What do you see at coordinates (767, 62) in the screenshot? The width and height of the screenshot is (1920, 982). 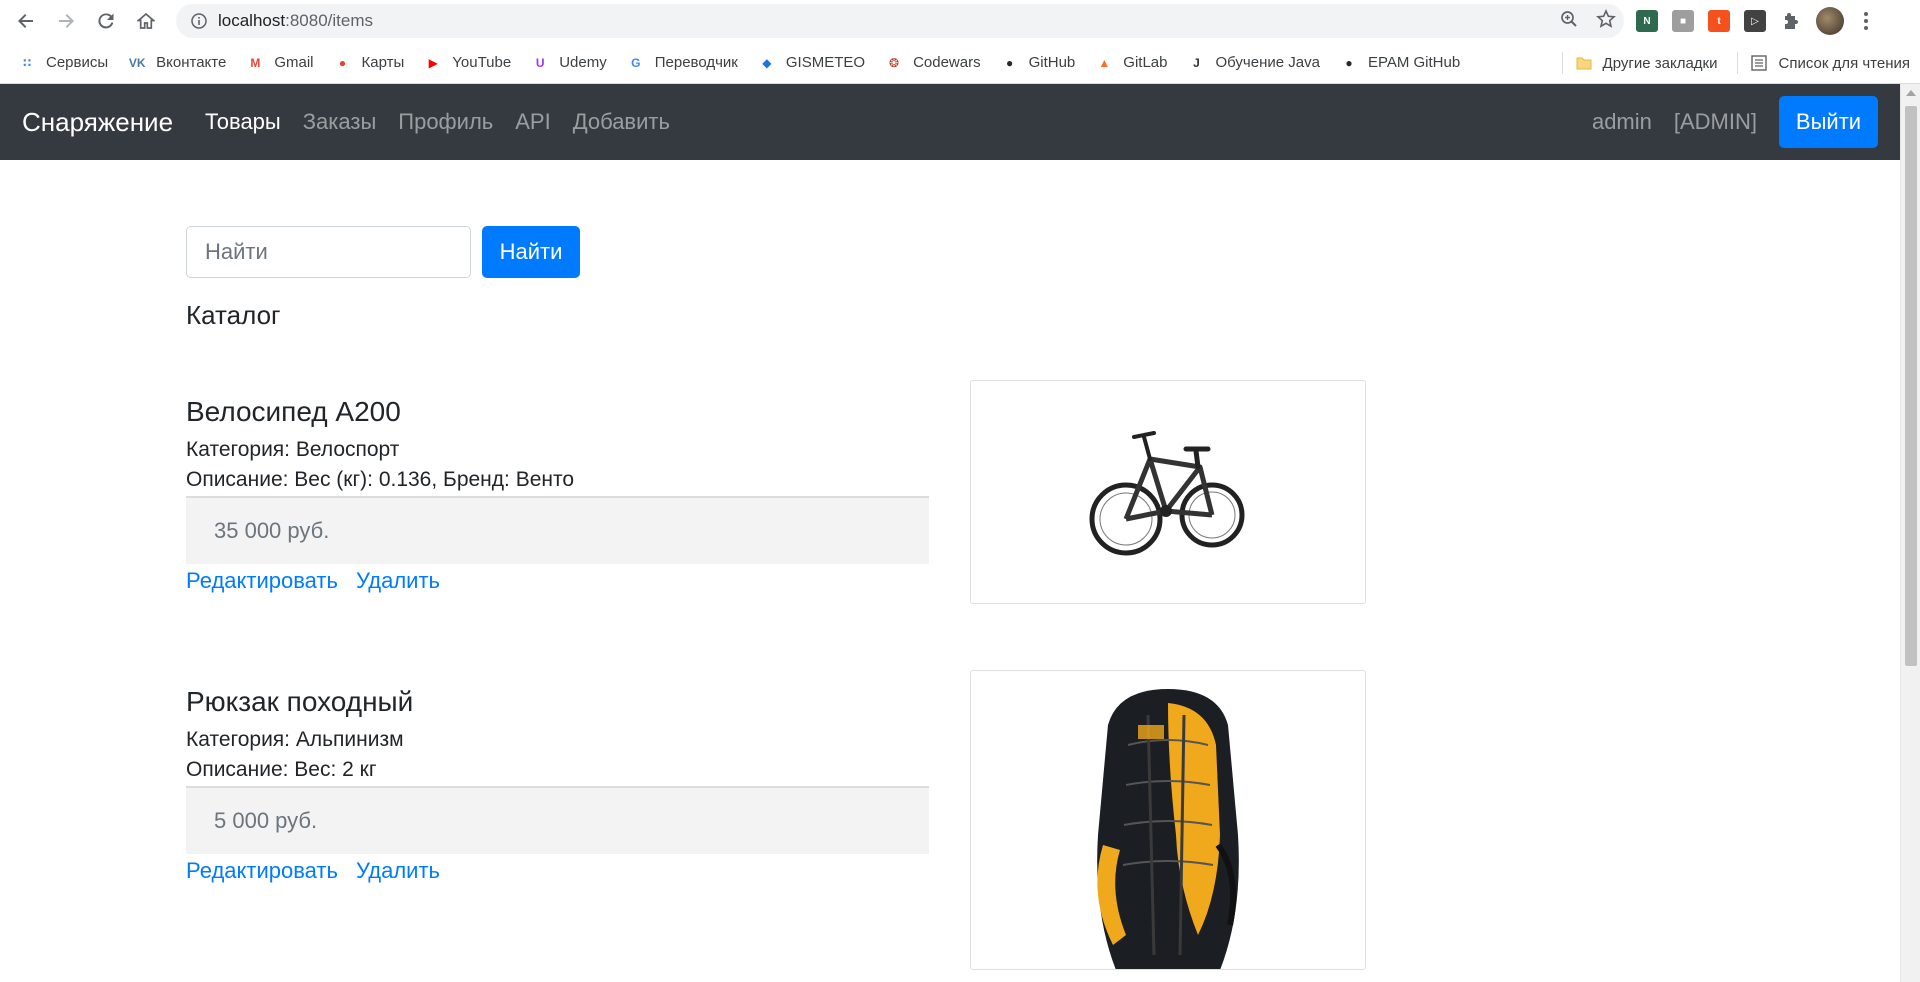 I see `gismeteo-icon: ◆` at bounding box center [767, 62].